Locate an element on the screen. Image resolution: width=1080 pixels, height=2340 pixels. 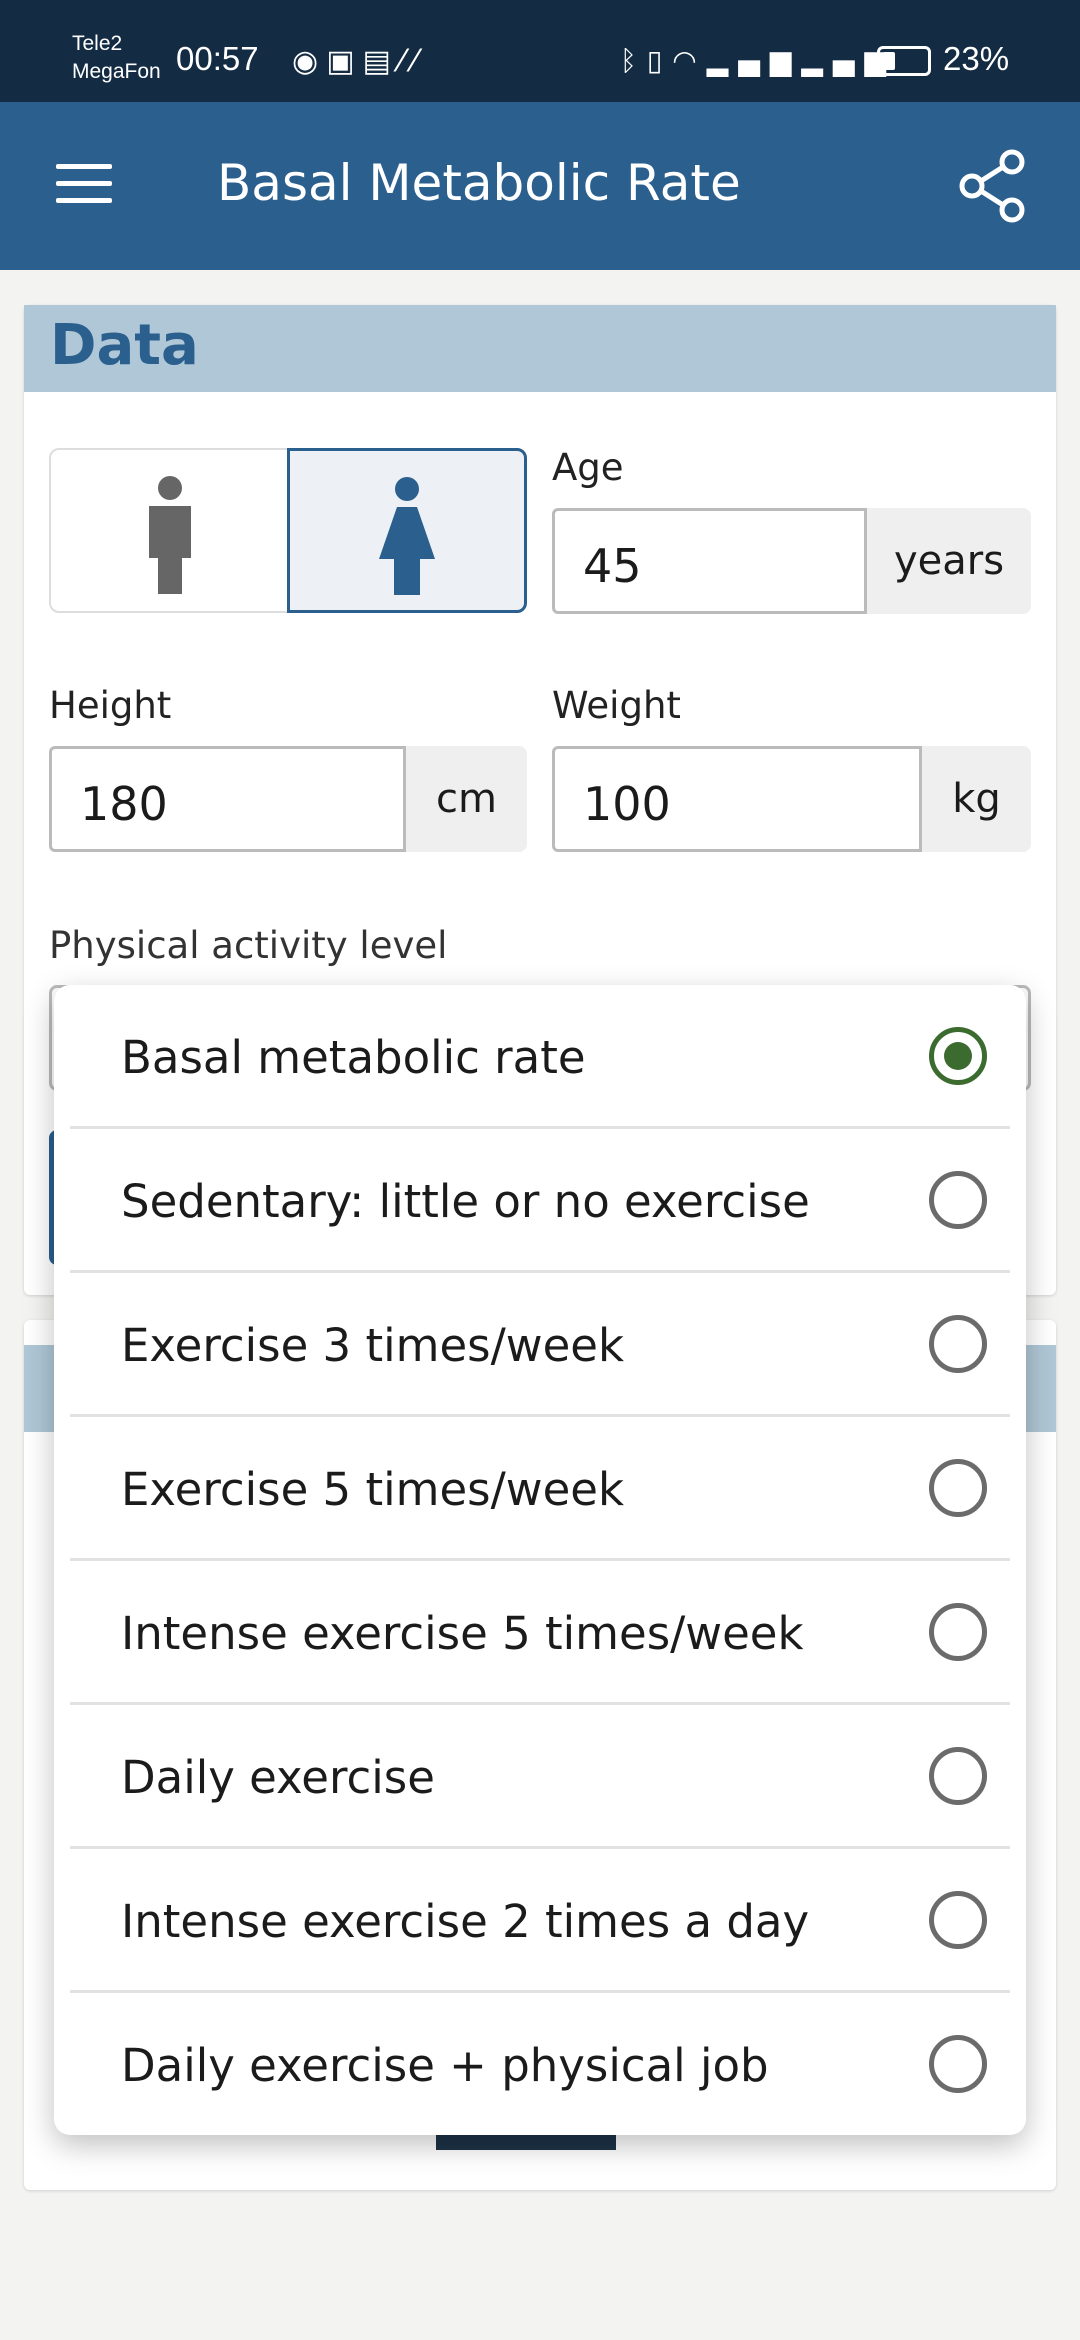
gender-male-button is located at coordinates (169, 530).